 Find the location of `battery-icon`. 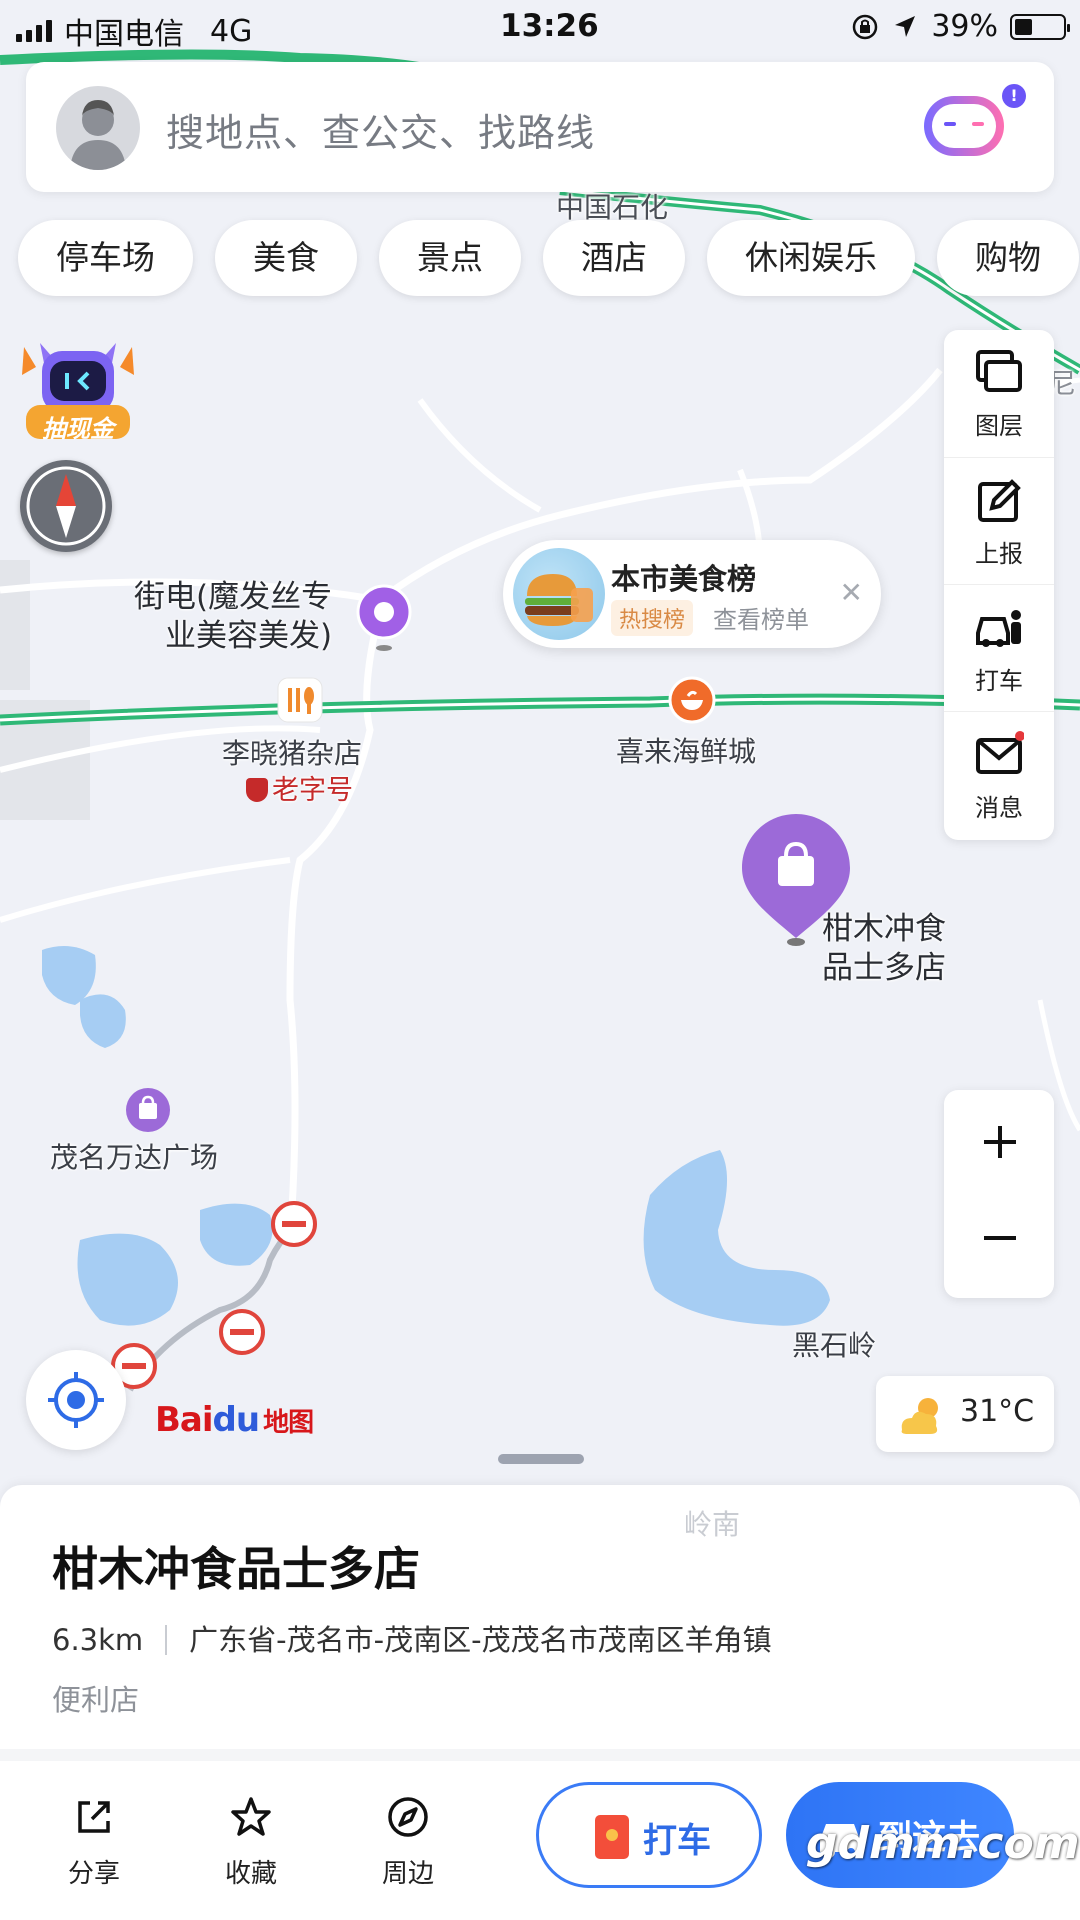

battery-icon is located at coordinates (1040, 26).